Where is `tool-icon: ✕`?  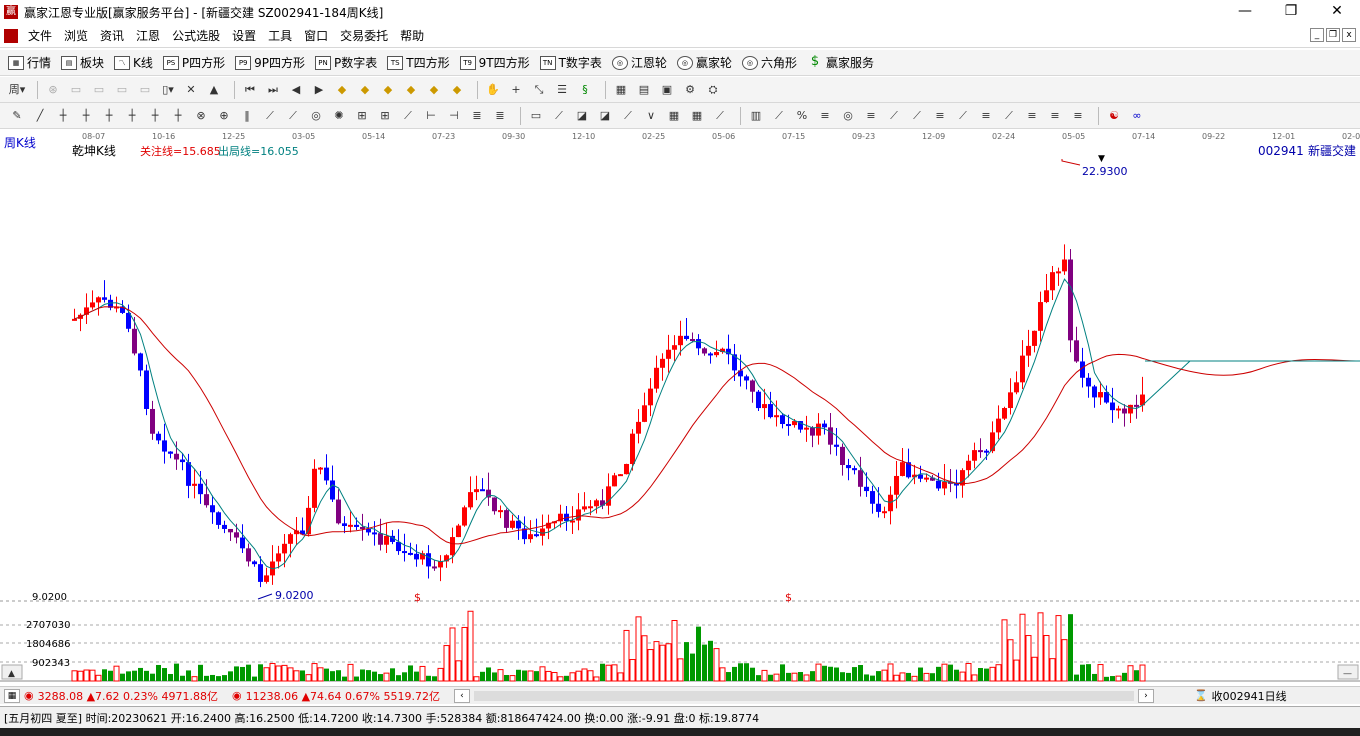
tool-icon: ✕ is located at coordinates (191, 90).